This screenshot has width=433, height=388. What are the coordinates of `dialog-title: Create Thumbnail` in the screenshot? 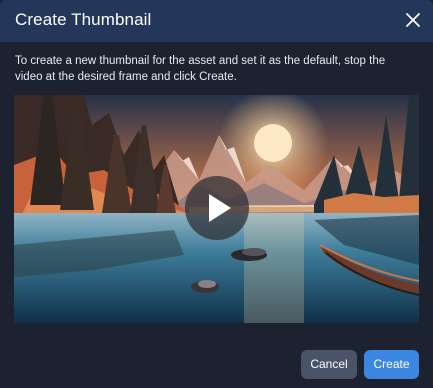 It's located at (83, 19).